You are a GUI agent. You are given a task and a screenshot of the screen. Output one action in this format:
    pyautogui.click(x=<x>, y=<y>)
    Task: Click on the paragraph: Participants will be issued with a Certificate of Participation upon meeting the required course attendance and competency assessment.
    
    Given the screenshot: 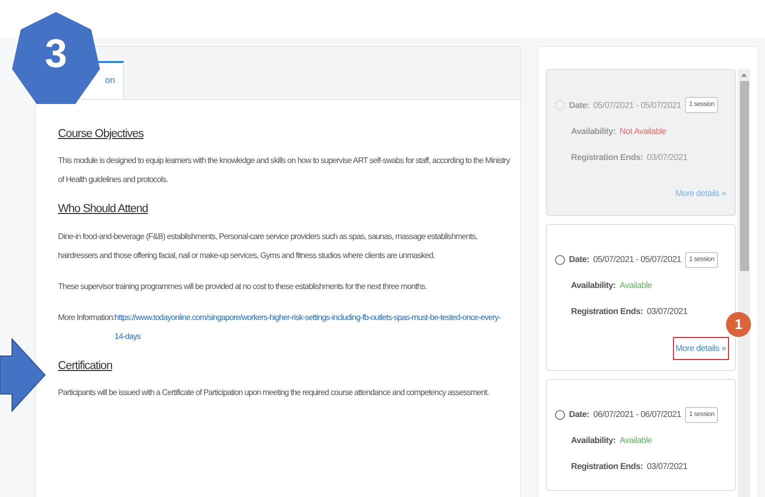 What is the action you would take?
    pyautogui.click(x=274, y=392)
    